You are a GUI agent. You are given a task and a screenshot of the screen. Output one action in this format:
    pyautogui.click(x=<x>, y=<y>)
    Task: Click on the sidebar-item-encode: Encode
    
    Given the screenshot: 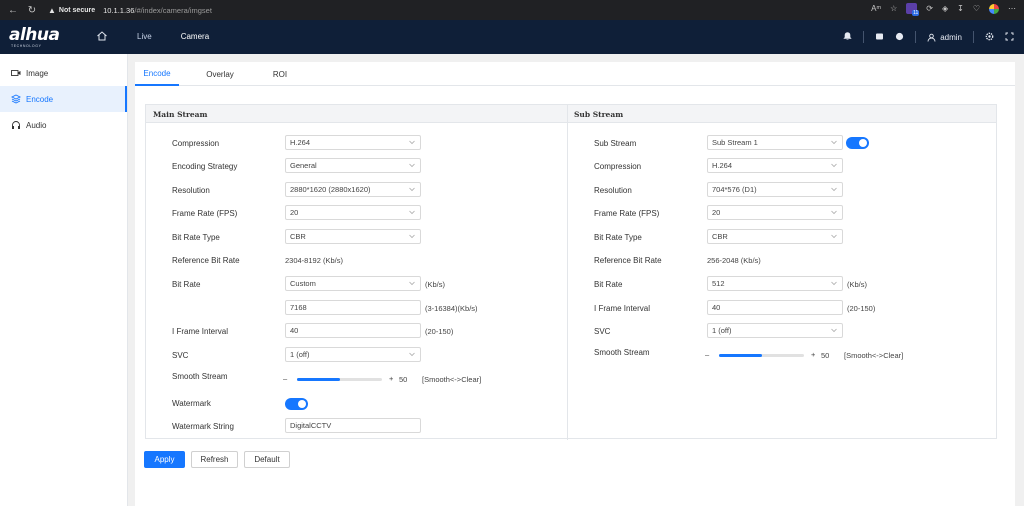 What is the action you would take?
    pyautogui.click(x=63, y=99)
    